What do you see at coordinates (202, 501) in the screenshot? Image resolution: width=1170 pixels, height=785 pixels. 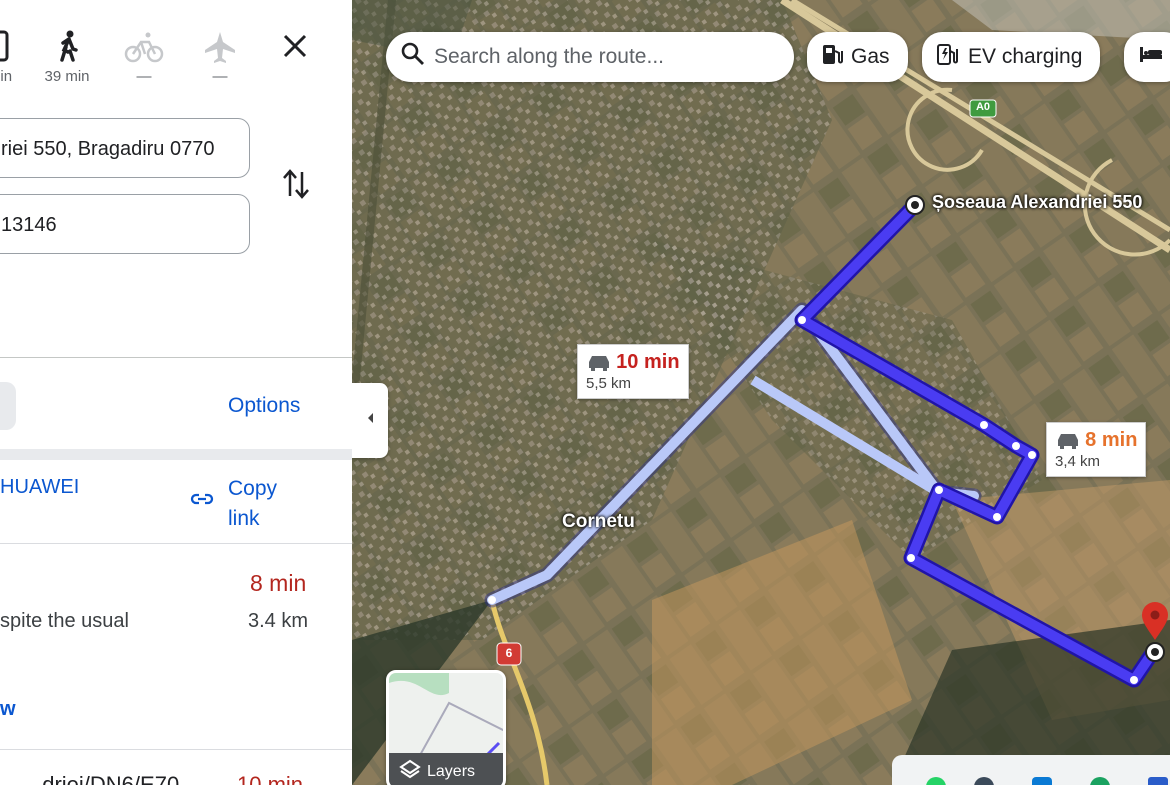 I see `link-icon` at bounding box center [202, 501].